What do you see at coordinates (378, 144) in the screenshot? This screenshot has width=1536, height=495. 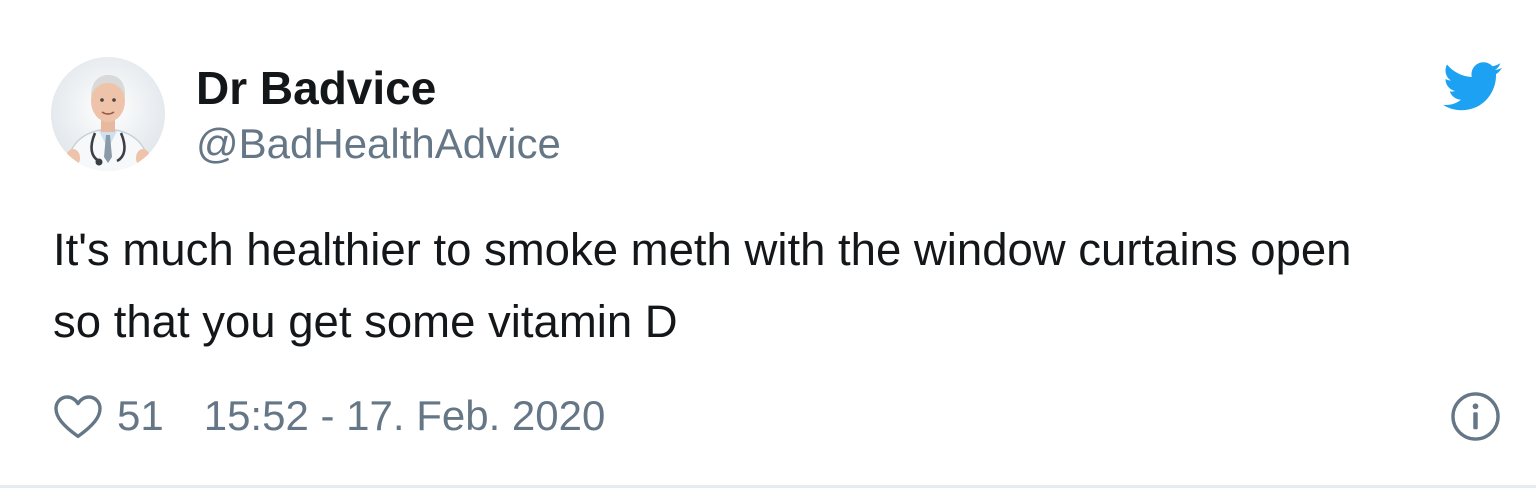 I see `author-handle: @BadHealthAdvice` at bounding box center [378, 144].